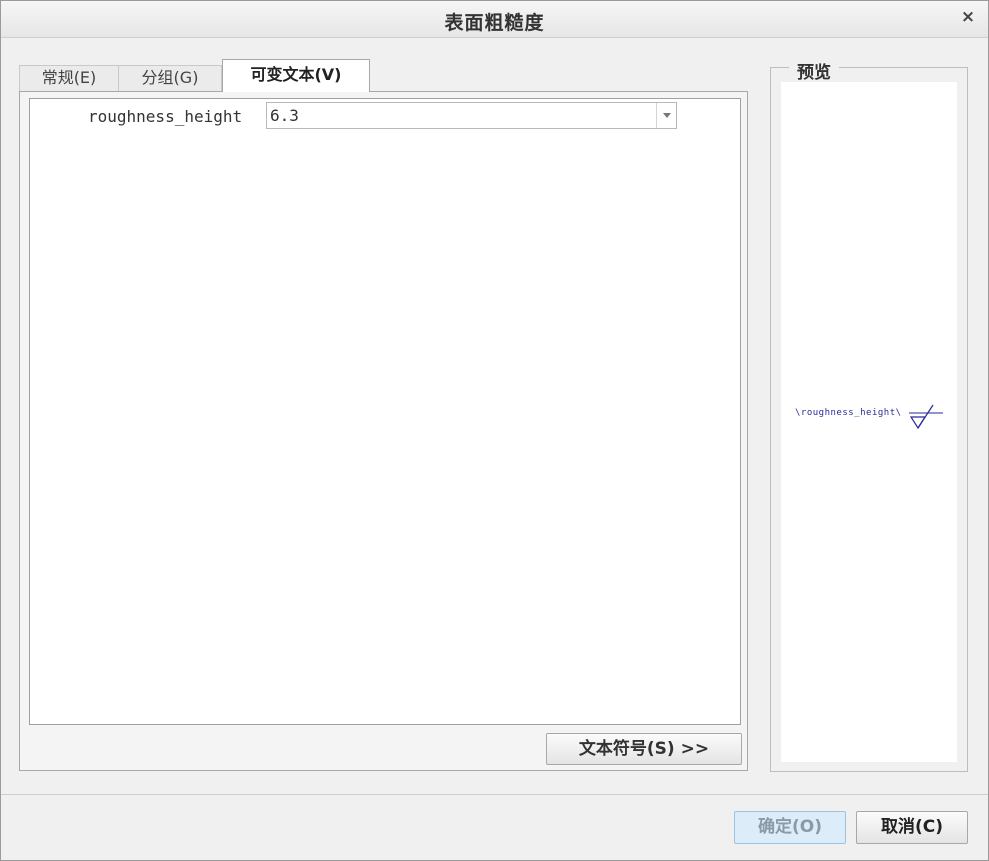 The height and width of the screenshot is (861, 989). Describe the element at coordinates (666, 115) in the screenshot. I see `chevron-down-icon` at that location.